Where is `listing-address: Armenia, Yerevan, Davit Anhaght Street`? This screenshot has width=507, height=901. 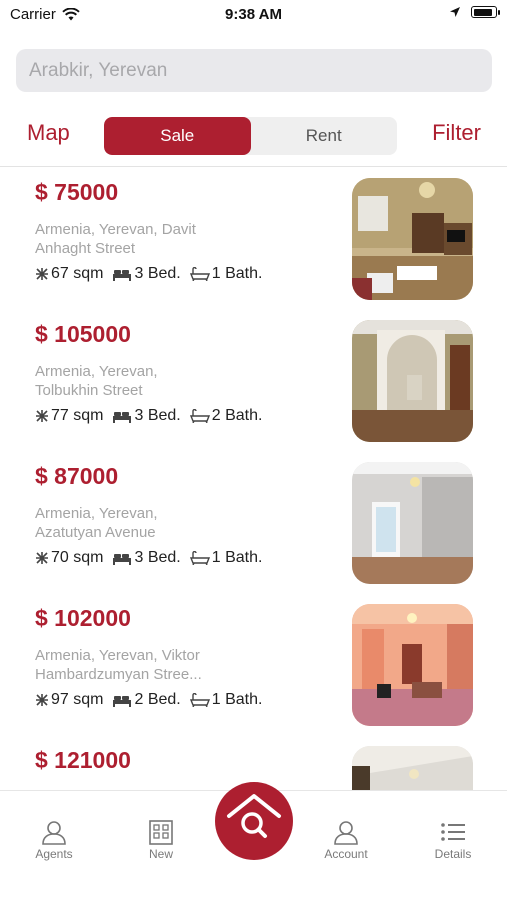 listing-address: Armenia, Yerevan, Davit Anhaght Street is located at coordinates (145, 239).